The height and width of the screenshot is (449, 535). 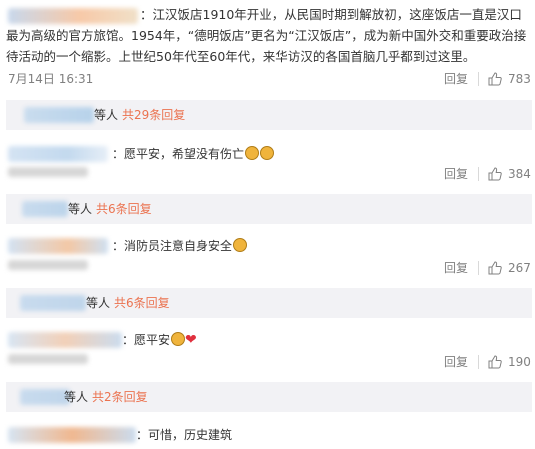 I want to click on reply-count-link: 共2条回复, so click(x=120, y=397).